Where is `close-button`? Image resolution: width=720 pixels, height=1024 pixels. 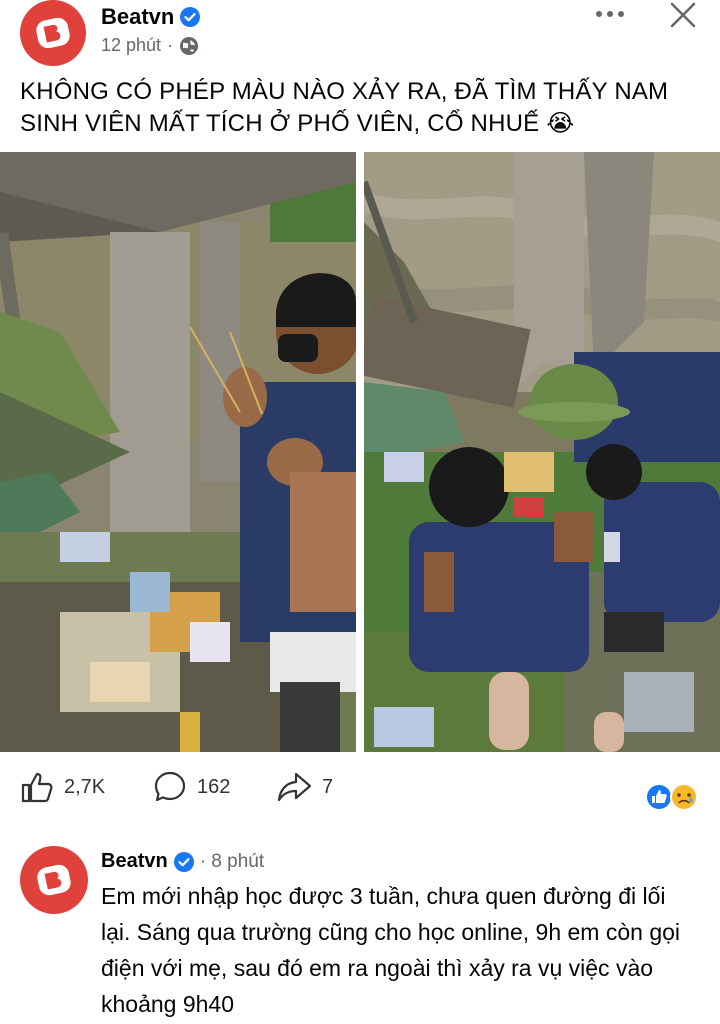 close-button is located at coordinates (683, 15).